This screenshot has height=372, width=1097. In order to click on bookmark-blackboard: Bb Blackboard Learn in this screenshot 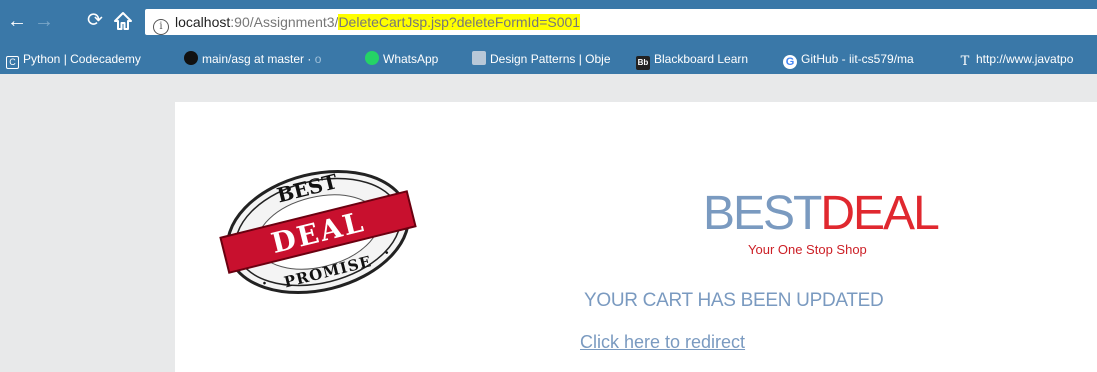, I will do `click(692, 59)`.